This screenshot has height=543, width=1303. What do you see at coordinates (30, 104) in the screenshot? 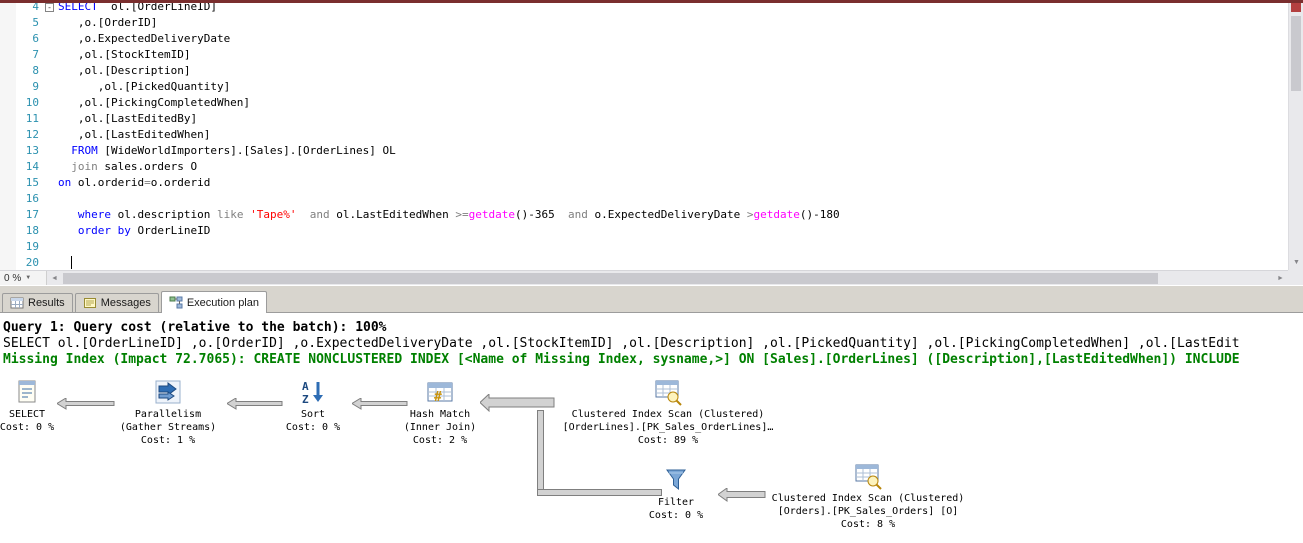
I see `line-number: 10` at bounding box center [30, 104].